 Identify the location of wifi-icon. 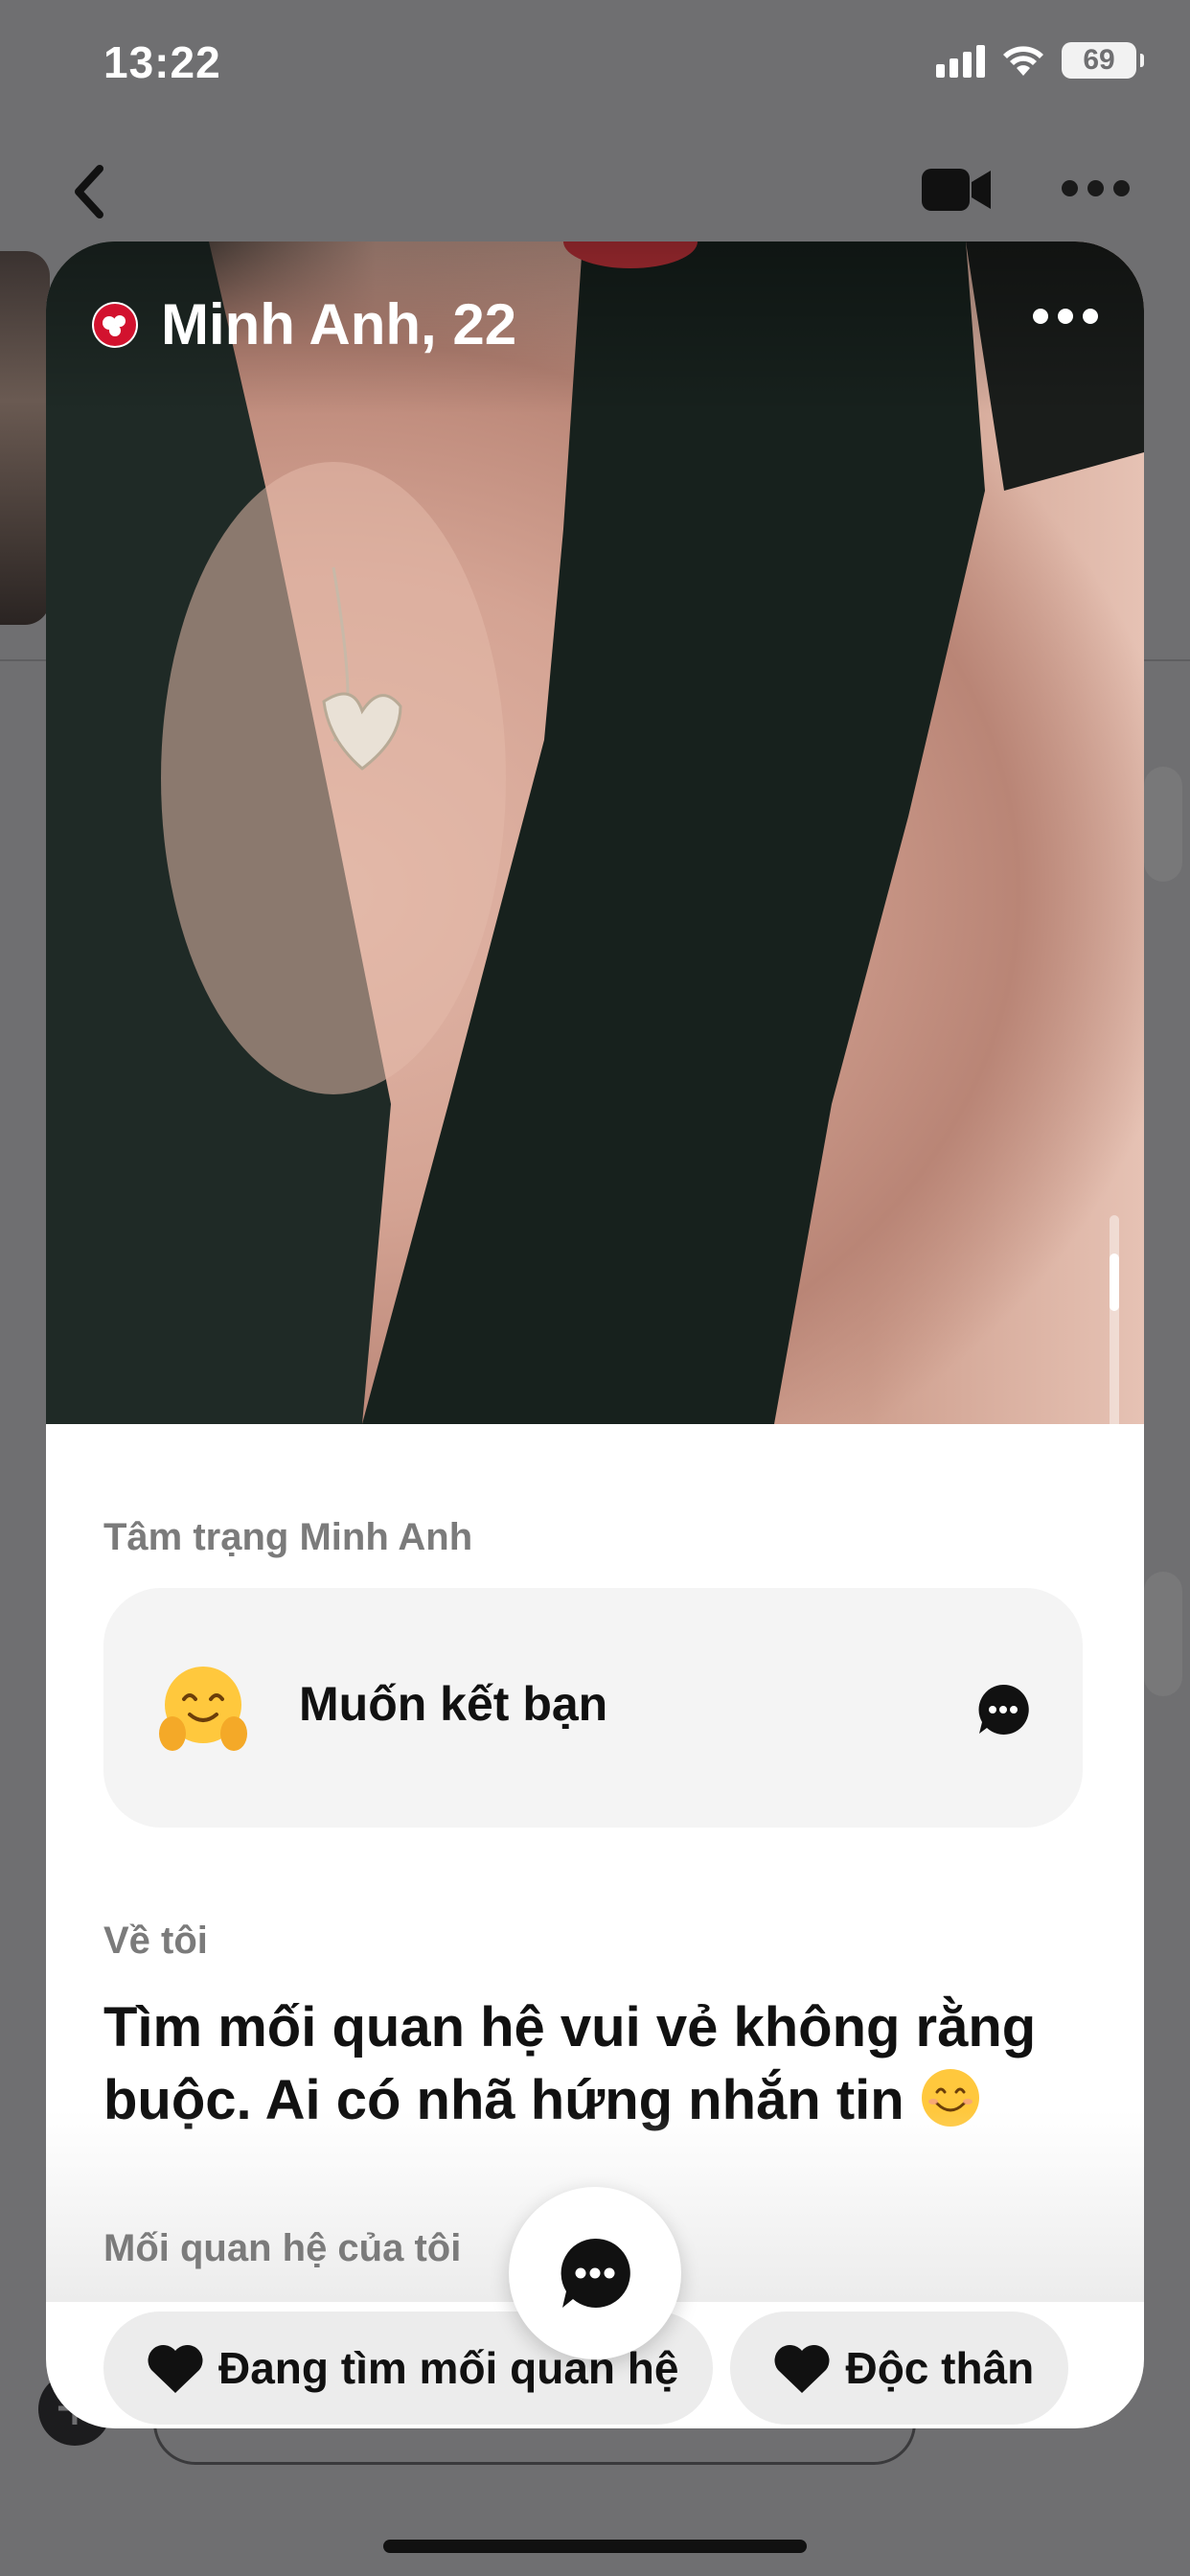
(1023, 61).